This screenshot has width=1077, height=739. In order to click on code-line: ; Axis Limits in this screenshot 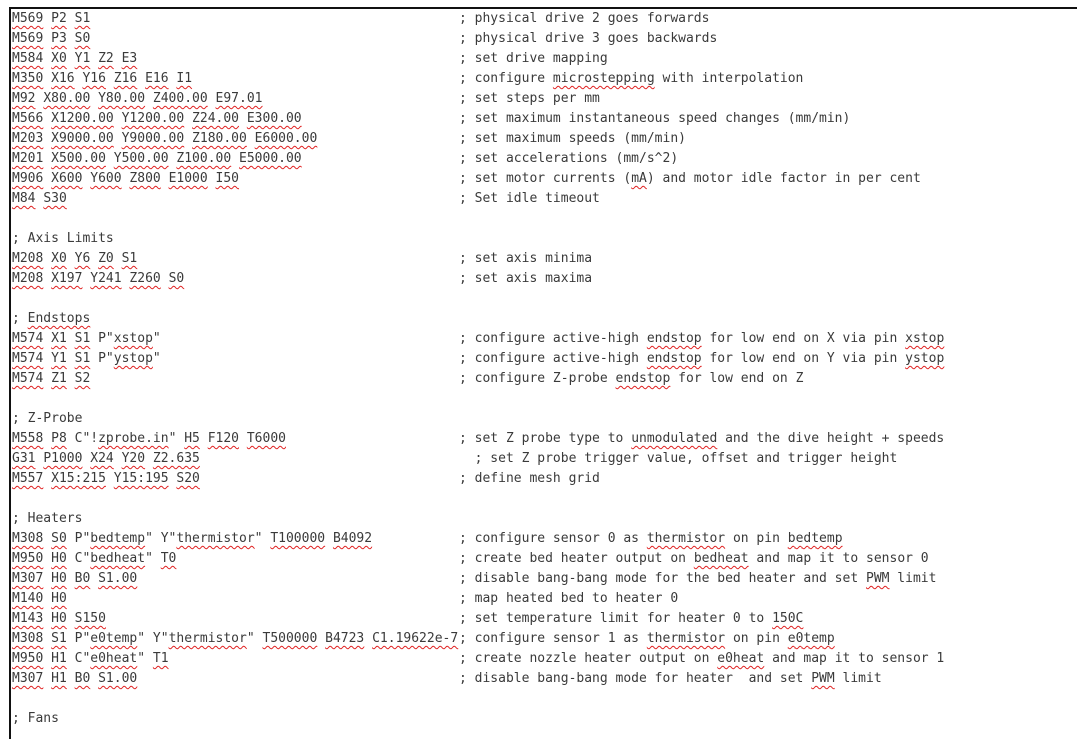, I will do `click(544, 239)`.